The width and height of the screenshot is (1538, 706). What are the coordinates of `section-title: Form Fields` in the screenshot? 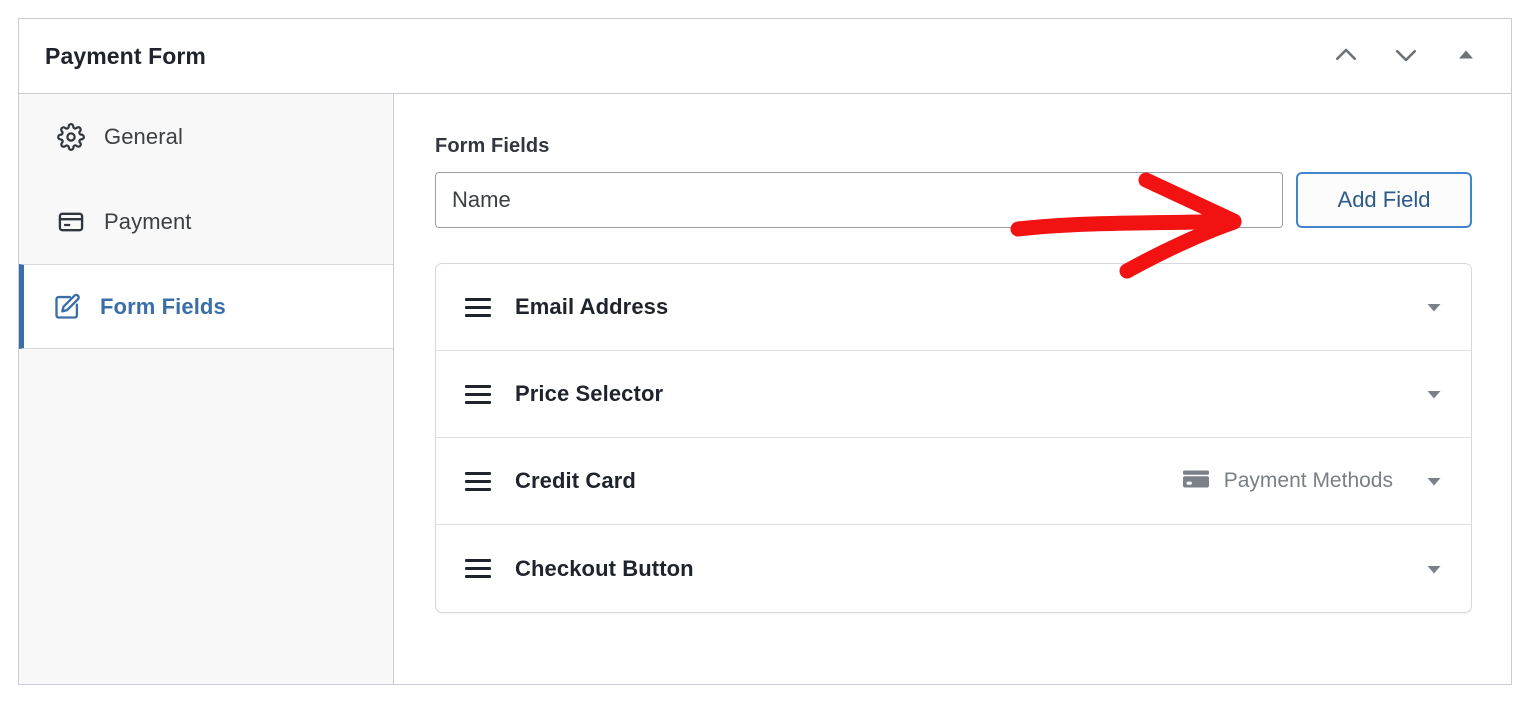 It's located at (492, 146).